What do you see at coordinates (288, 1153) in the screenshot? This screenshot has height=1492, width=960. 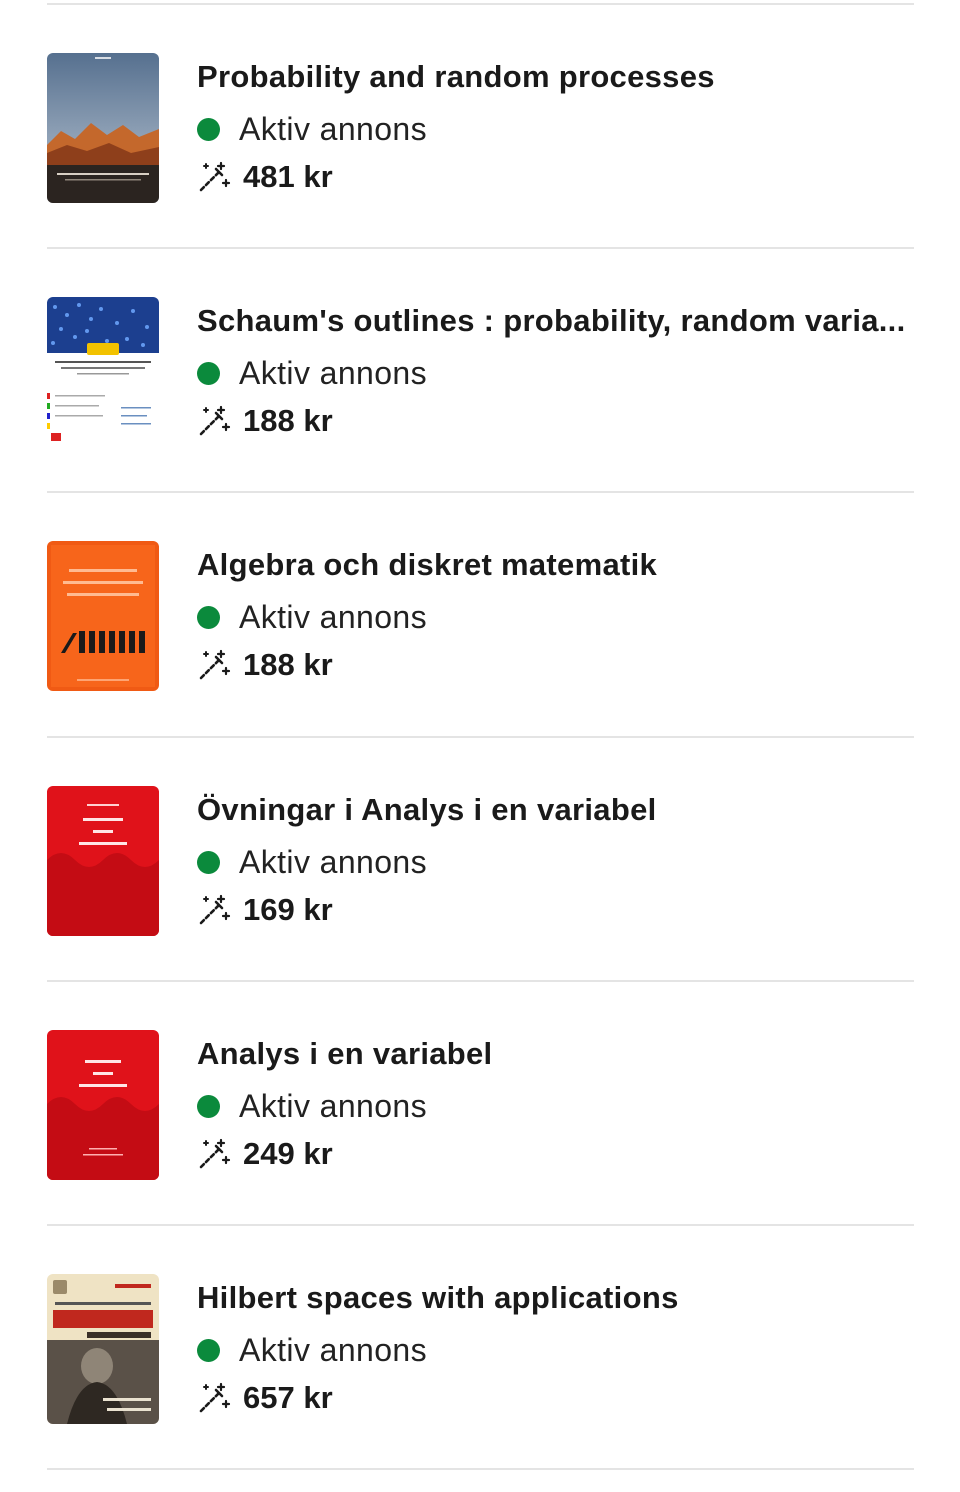 I see `price-label: 249 kr` at bounding box center [288, 1153].